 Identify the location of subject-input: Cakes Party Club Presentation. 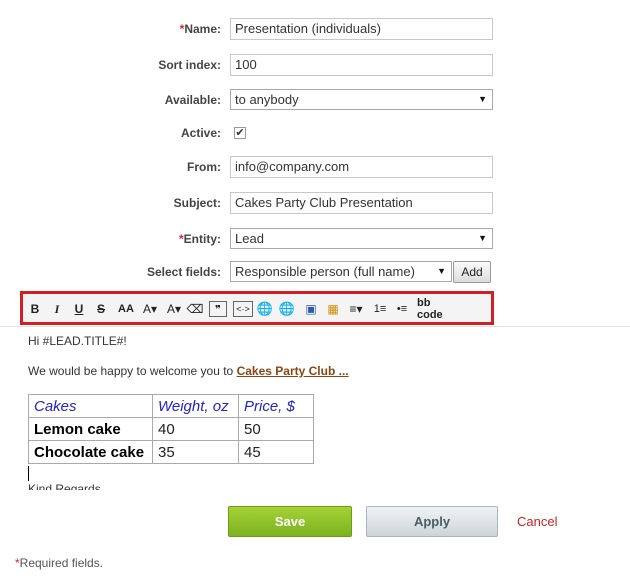
(361, 203).